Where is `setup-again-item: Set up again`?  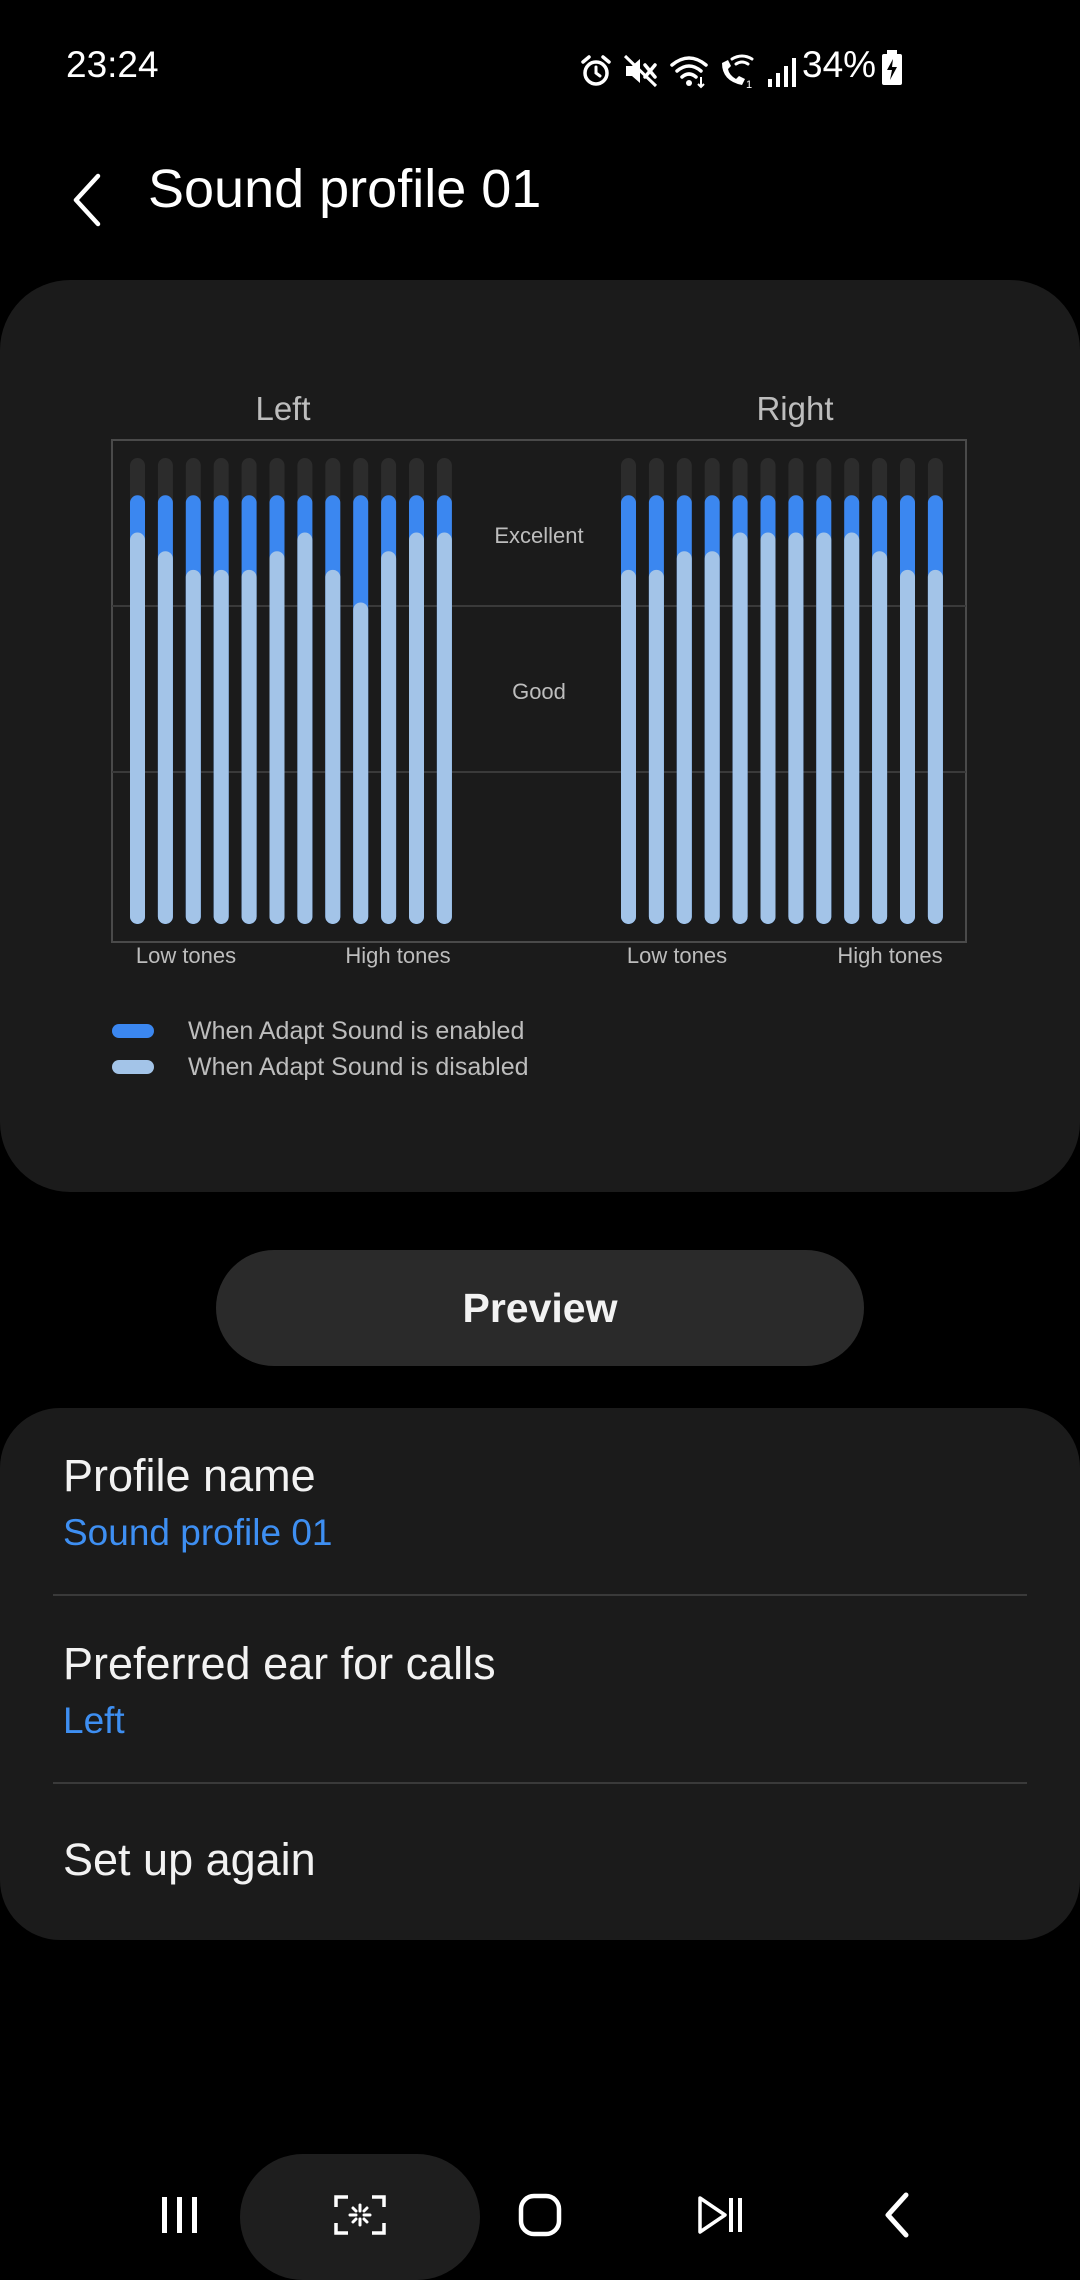
setup-again-item: Set up again is located at coordinates (540, 1862).